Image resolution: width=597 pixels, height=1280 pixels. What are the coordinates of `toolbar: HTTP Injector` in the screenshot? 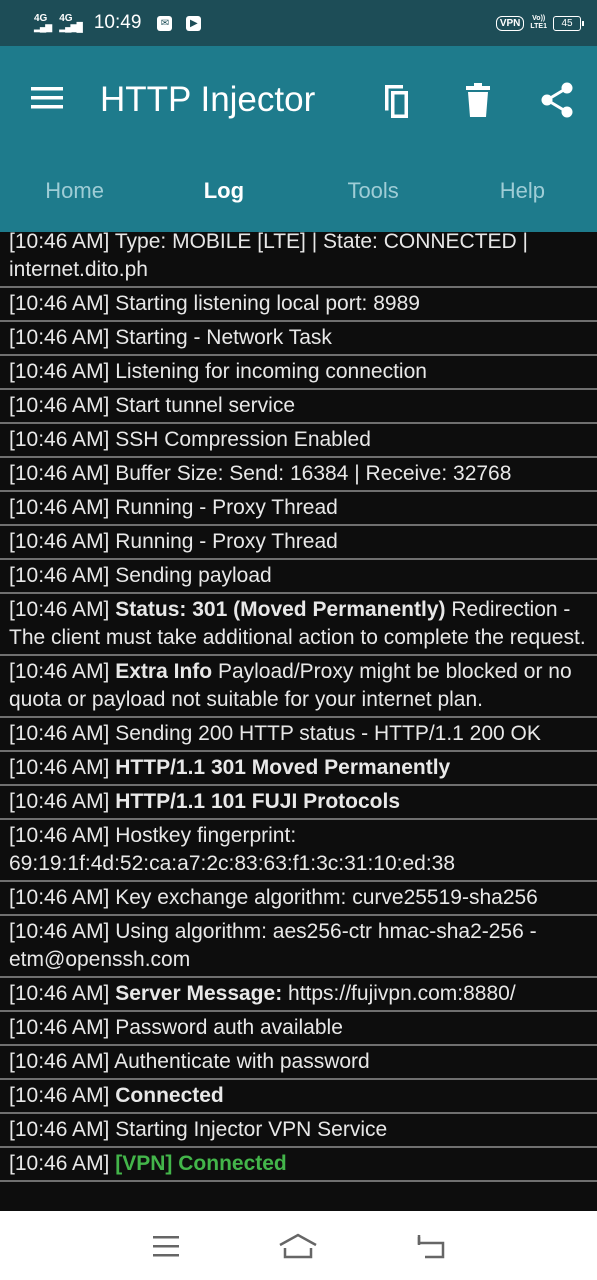 It's located at (298, 101).